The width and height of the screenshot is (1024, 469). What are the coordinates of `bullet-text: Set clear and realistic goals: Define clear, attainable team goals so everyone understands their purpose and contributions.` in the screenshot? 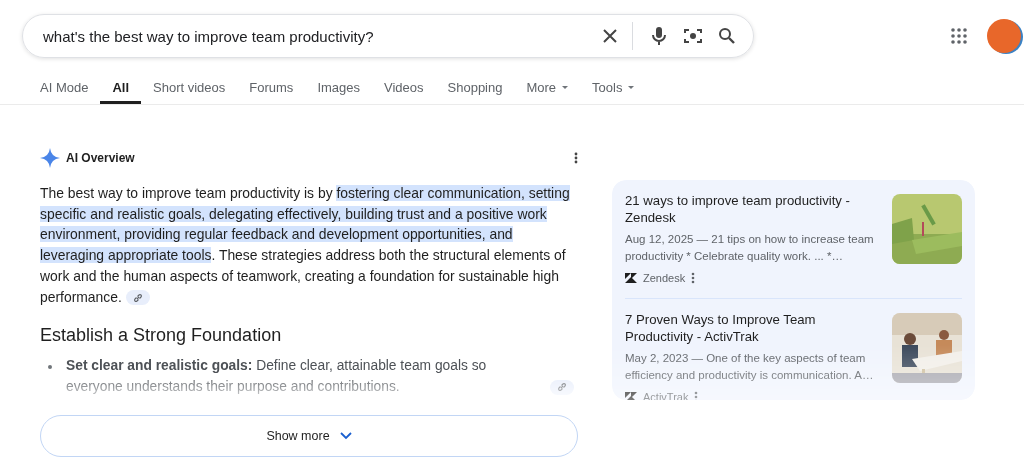 It's located at (277, 376).